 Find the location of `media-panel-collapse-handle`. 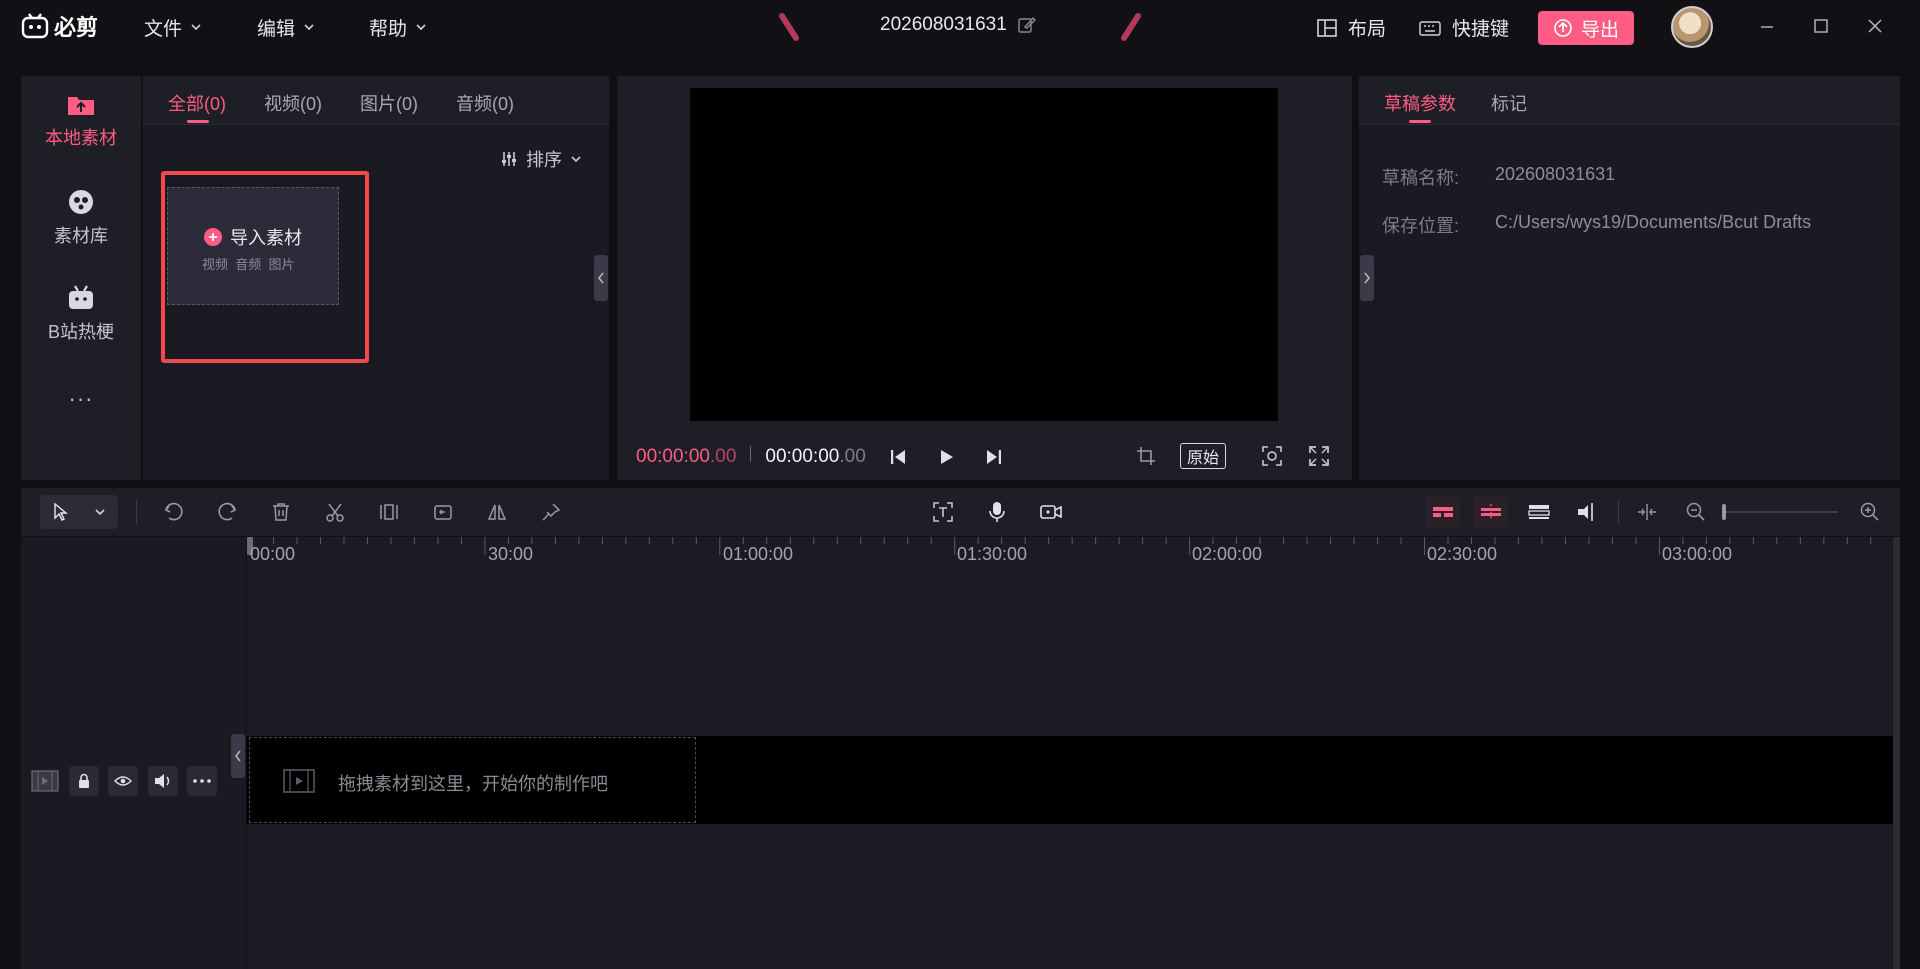

media-panel-collapse-handle is located at coordinates (601, 278).